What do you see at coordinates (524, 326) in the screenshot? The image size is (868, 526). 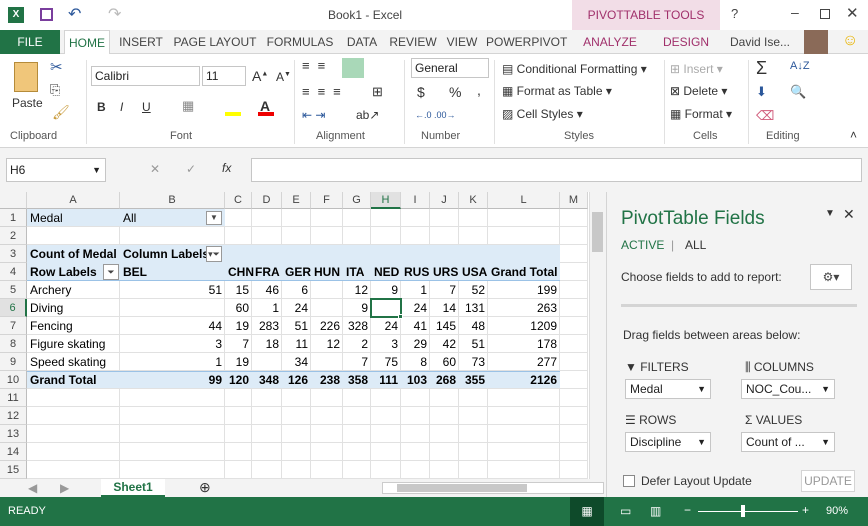 I see `pivot-value-cell: 1209` at bounding box center [524, 326].